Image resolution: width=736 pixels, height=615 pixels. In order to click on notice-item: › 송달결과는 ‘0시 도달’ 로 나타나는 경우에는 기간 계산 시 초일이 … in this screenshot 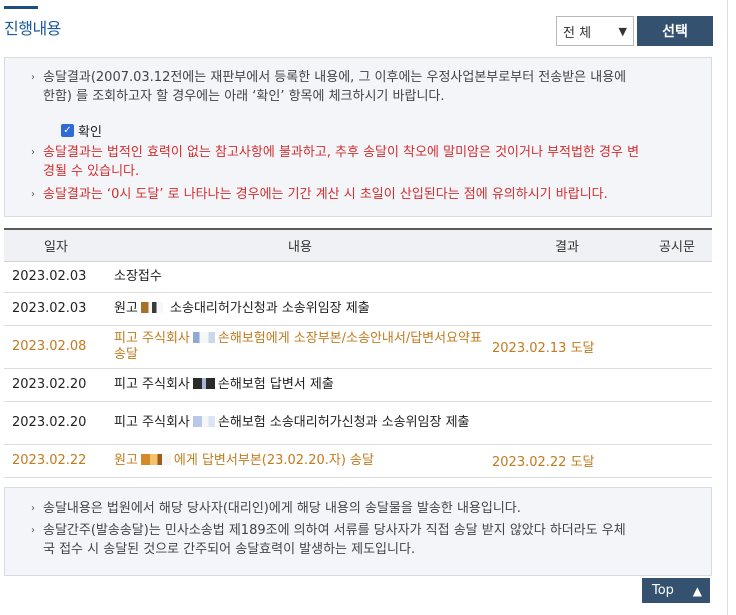, I will do `click(347, 194)`.